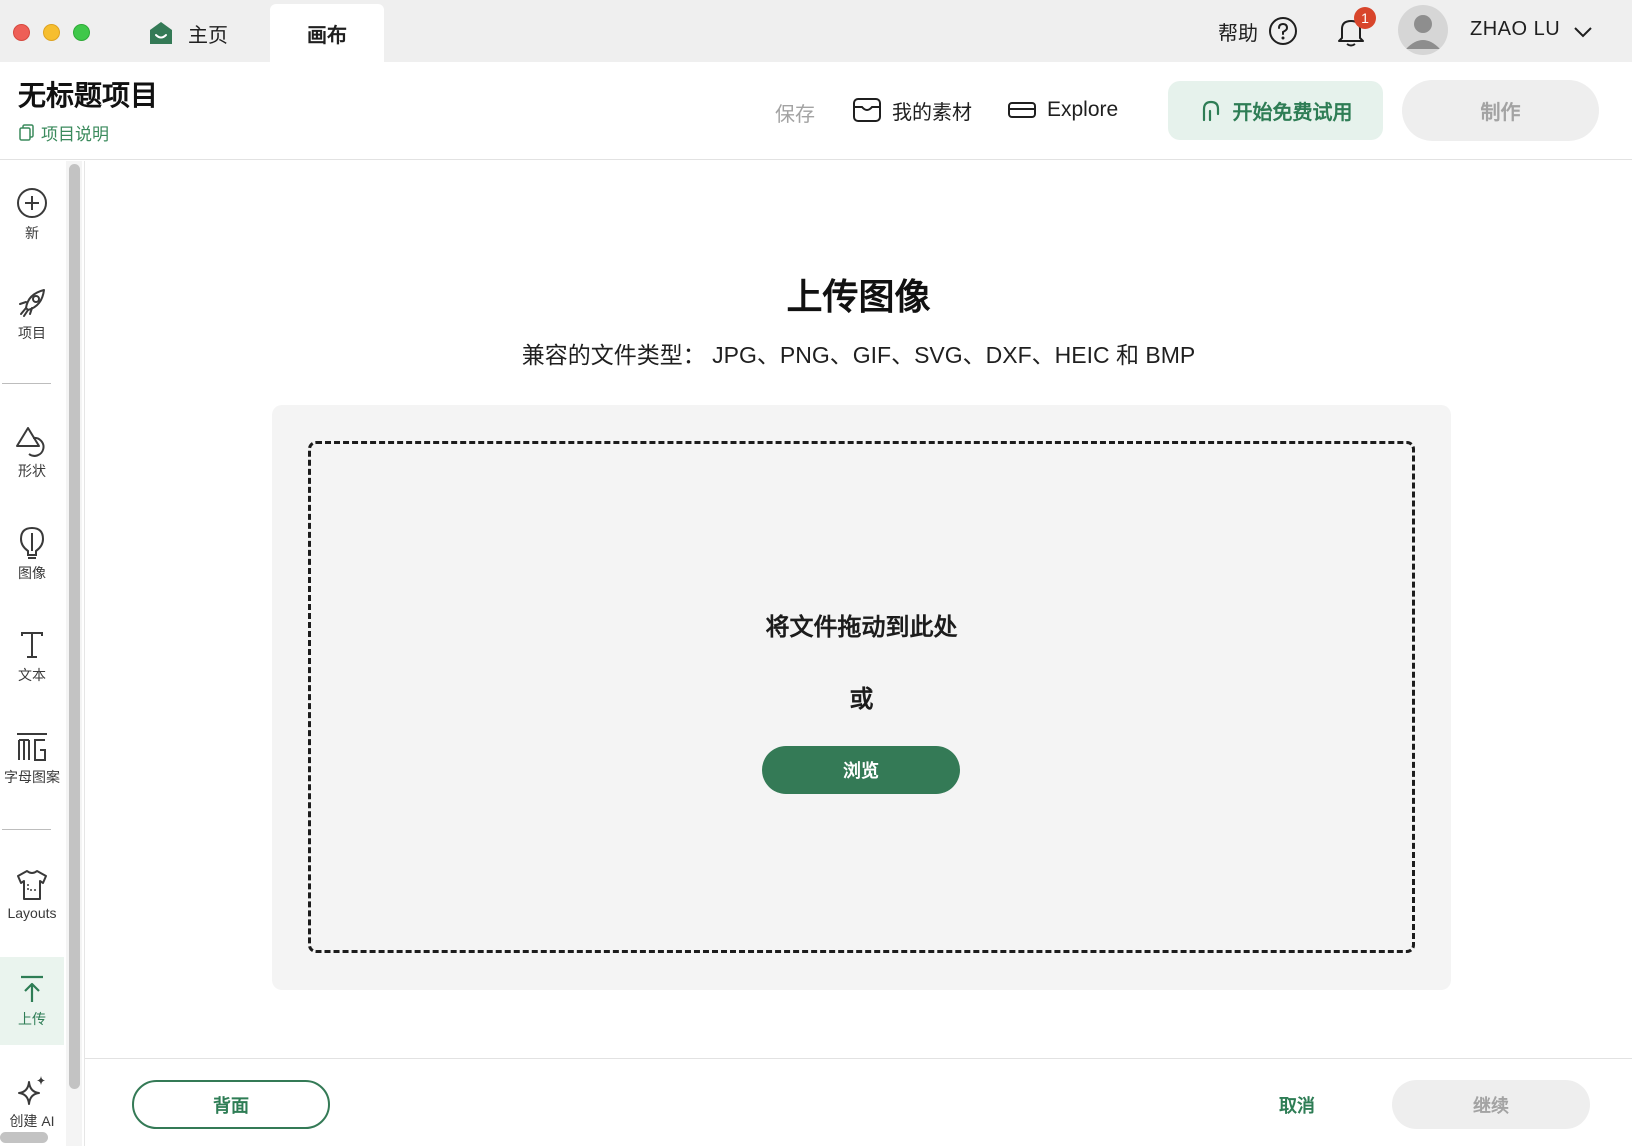  Describe the element at coordinates (861, 770) in the screenshot. I see `browse-button: 浏览` at that location.